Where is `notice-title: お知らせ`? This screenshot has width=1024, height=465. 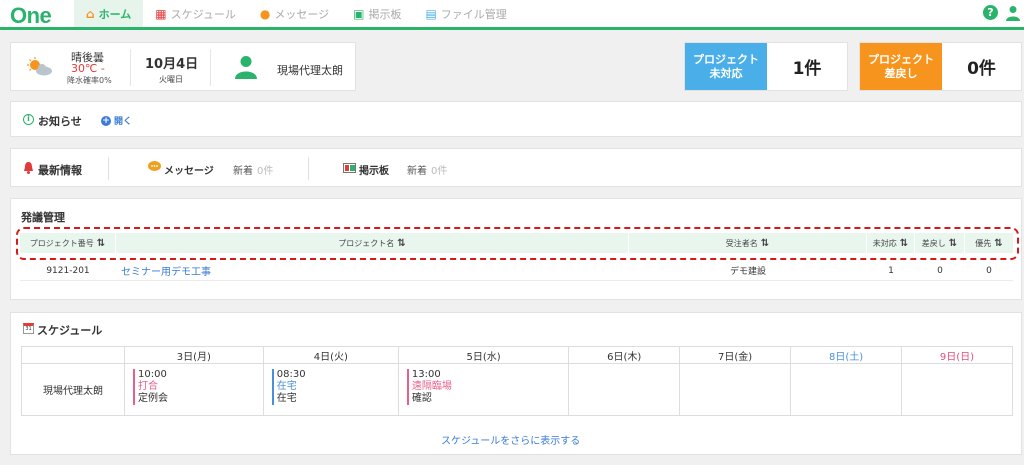
notice-title: お知らせ is located at coordinates (60, 121).